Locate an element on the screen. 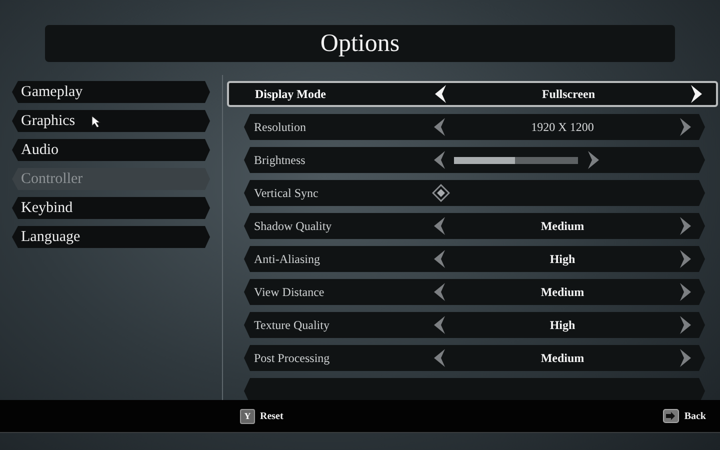  setting-row: Display Mode Fullscreen is located at coordinates (472, 94).